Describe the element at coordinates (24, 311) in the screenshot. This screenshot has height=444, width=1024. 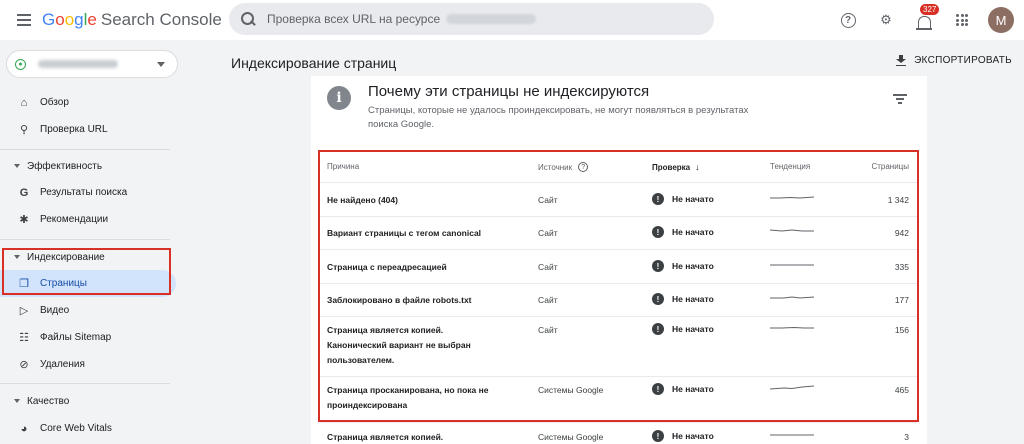
I see `video-icon: ▷` at that location.